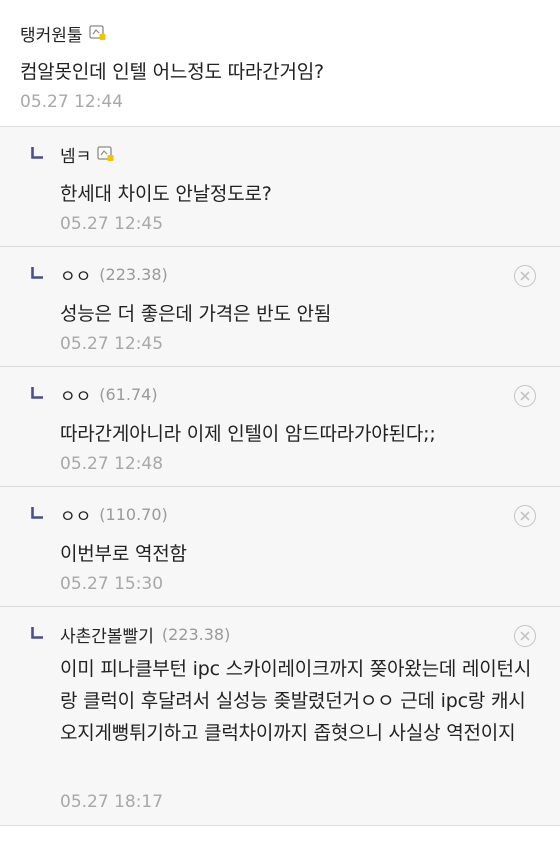 The height and width of the screenshot is (853, 560). Describe the element at coordinates (166, 194) in the screenshot. I see `reply-body: 한세대 차이도 안날정도로?` at that location.